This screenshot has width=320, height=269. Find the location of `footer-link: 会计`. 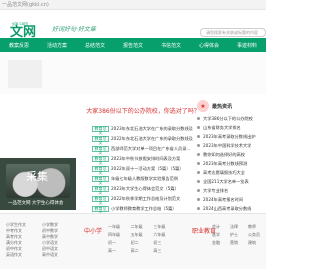

footer-link: 会计 is located at coordinates (220, 227).